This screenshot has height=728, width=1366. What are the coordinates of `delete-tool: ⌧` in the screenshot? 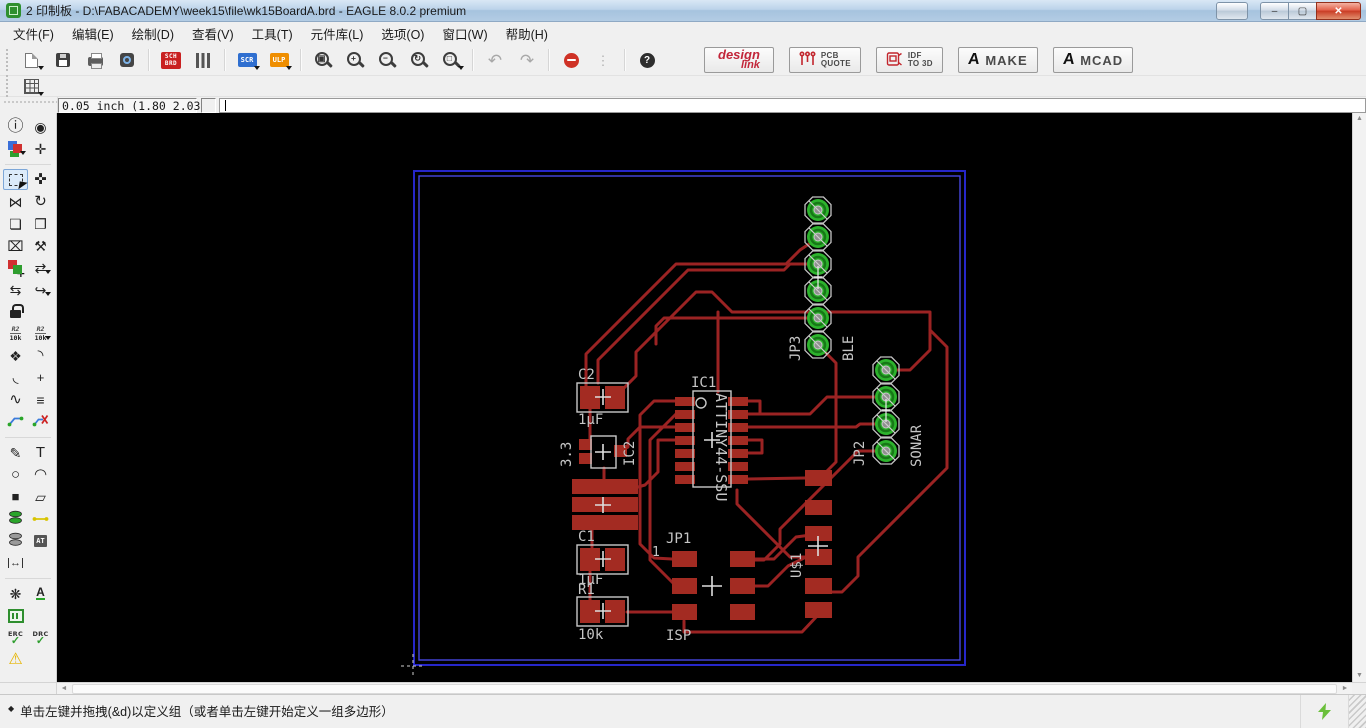 It's located at (15, 245).